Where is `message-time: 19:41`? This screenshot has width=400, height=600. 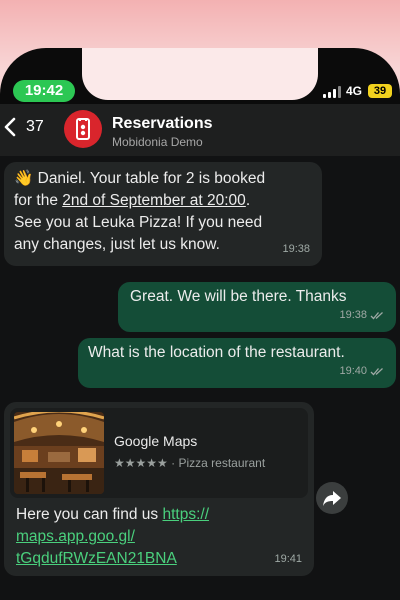
message-time: 19:41 is located at coordinates (288, 559).